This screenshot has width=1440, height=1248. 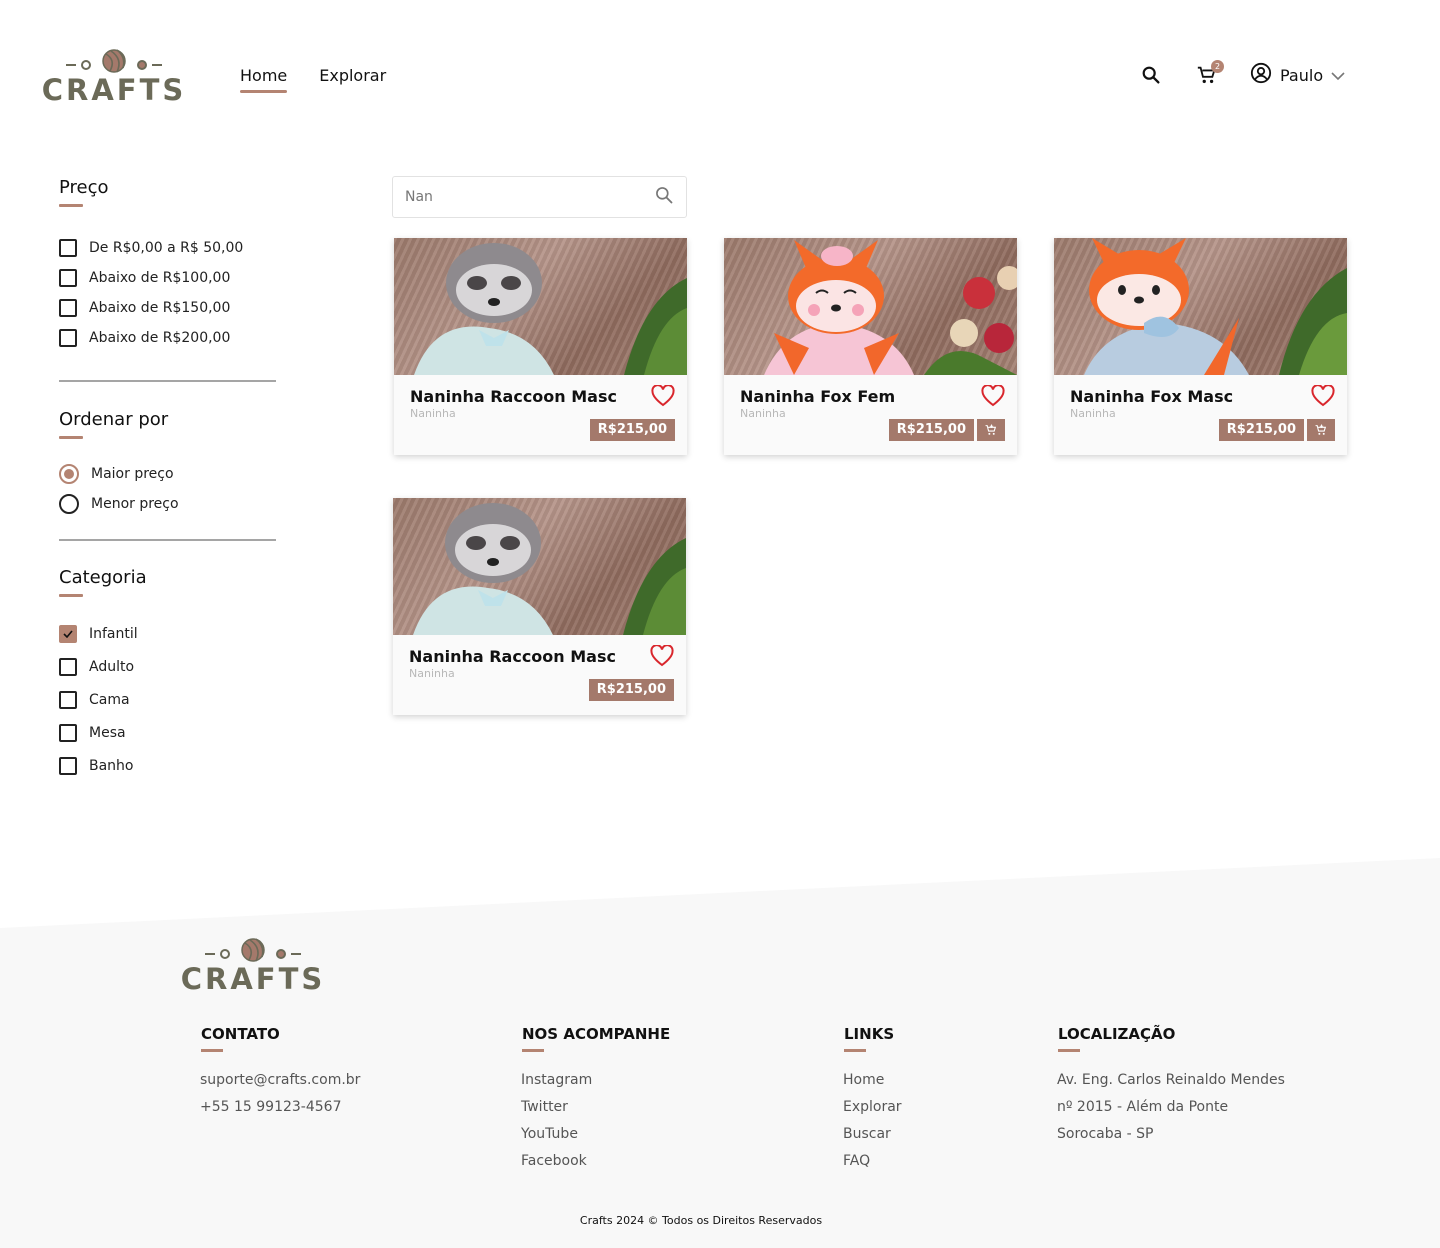 I want to click on sort-option-label: Menor preço, so click(x=135, y=504).